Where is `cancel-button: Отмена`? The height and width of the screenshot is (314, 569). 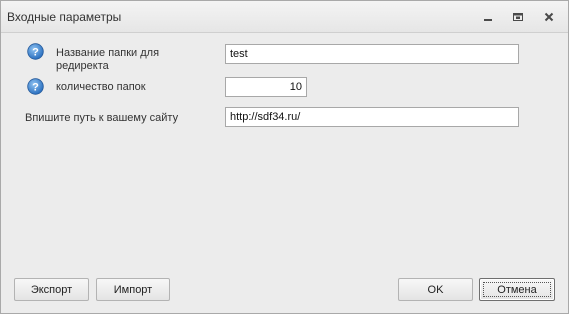 cancel-button: Отмена is located at coordinates (517, 289).